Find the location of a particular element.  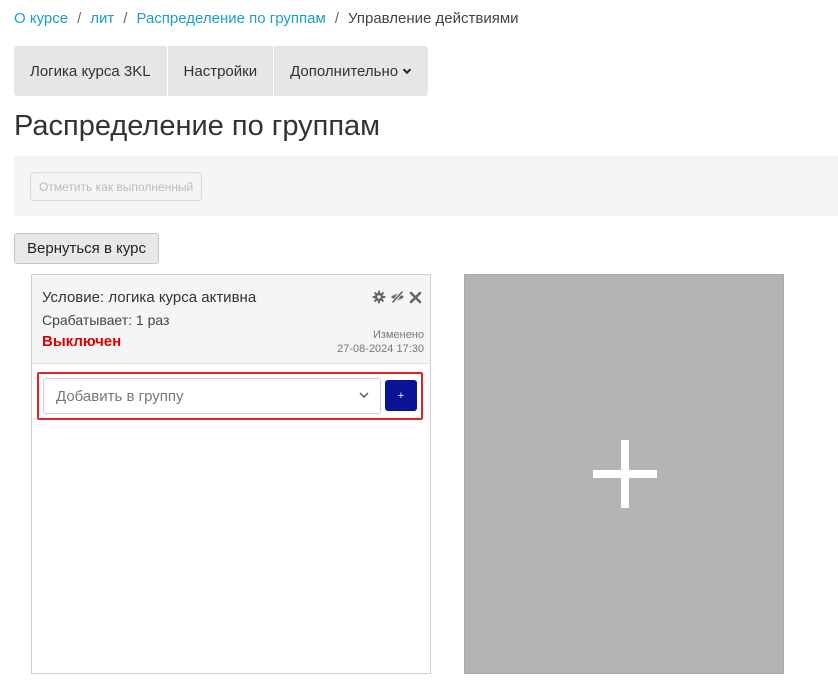

tab-course-logic: Логика курса 3KL is located at coordinates (91, 71).